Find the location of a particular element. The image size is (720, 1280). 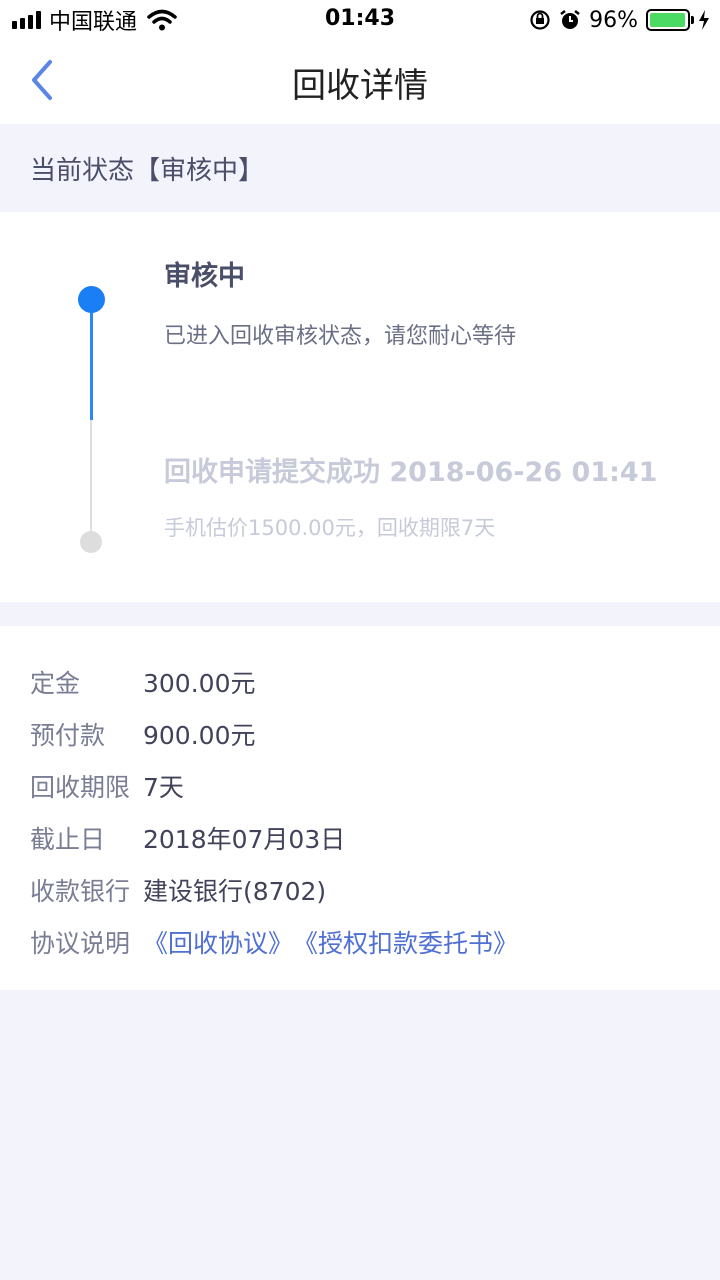

battery-icon is located at coordinates (670, 20).